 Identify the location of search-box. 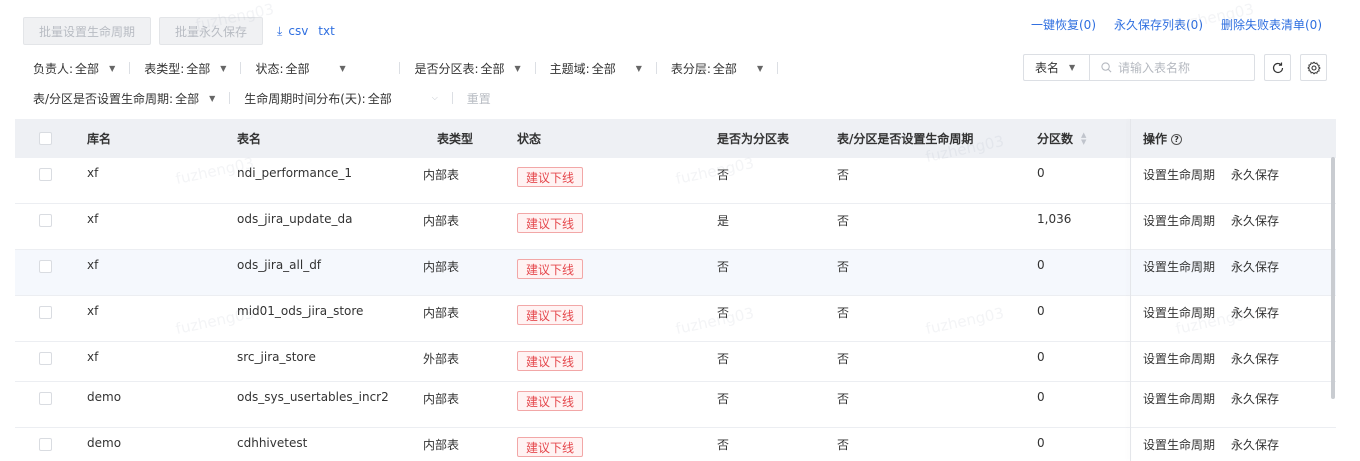
(1172, 67).